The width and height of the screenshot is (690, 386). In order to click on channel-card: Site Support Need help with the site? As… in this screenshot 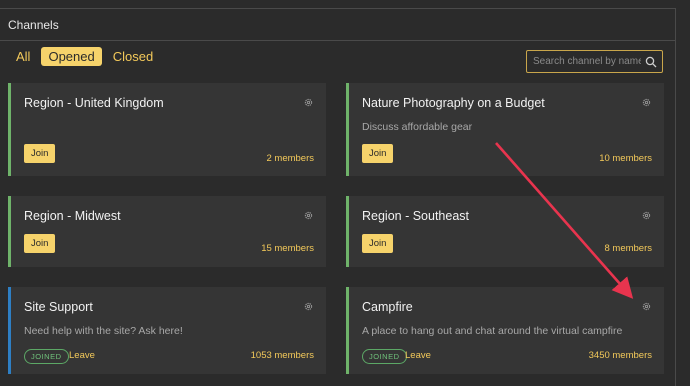, I will do `click(167, 330)`.